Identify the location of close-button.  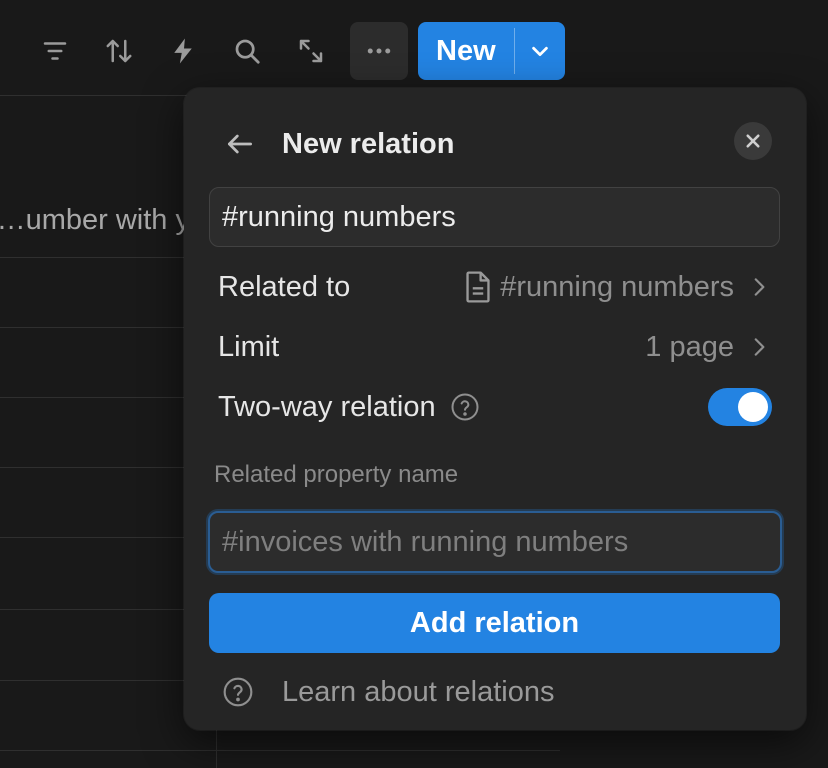
(753, 141).